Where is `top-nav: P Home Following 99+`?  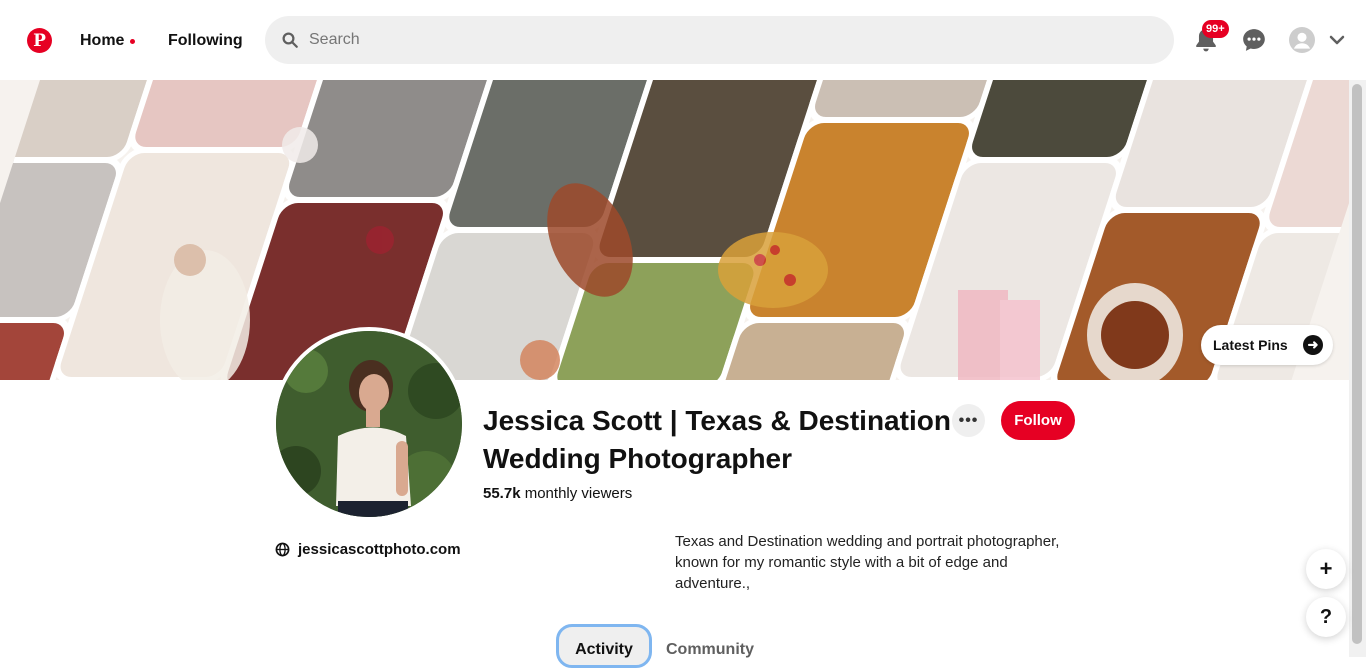
top-nav: P Home Following 99+ is located at coordinates (683, 40).